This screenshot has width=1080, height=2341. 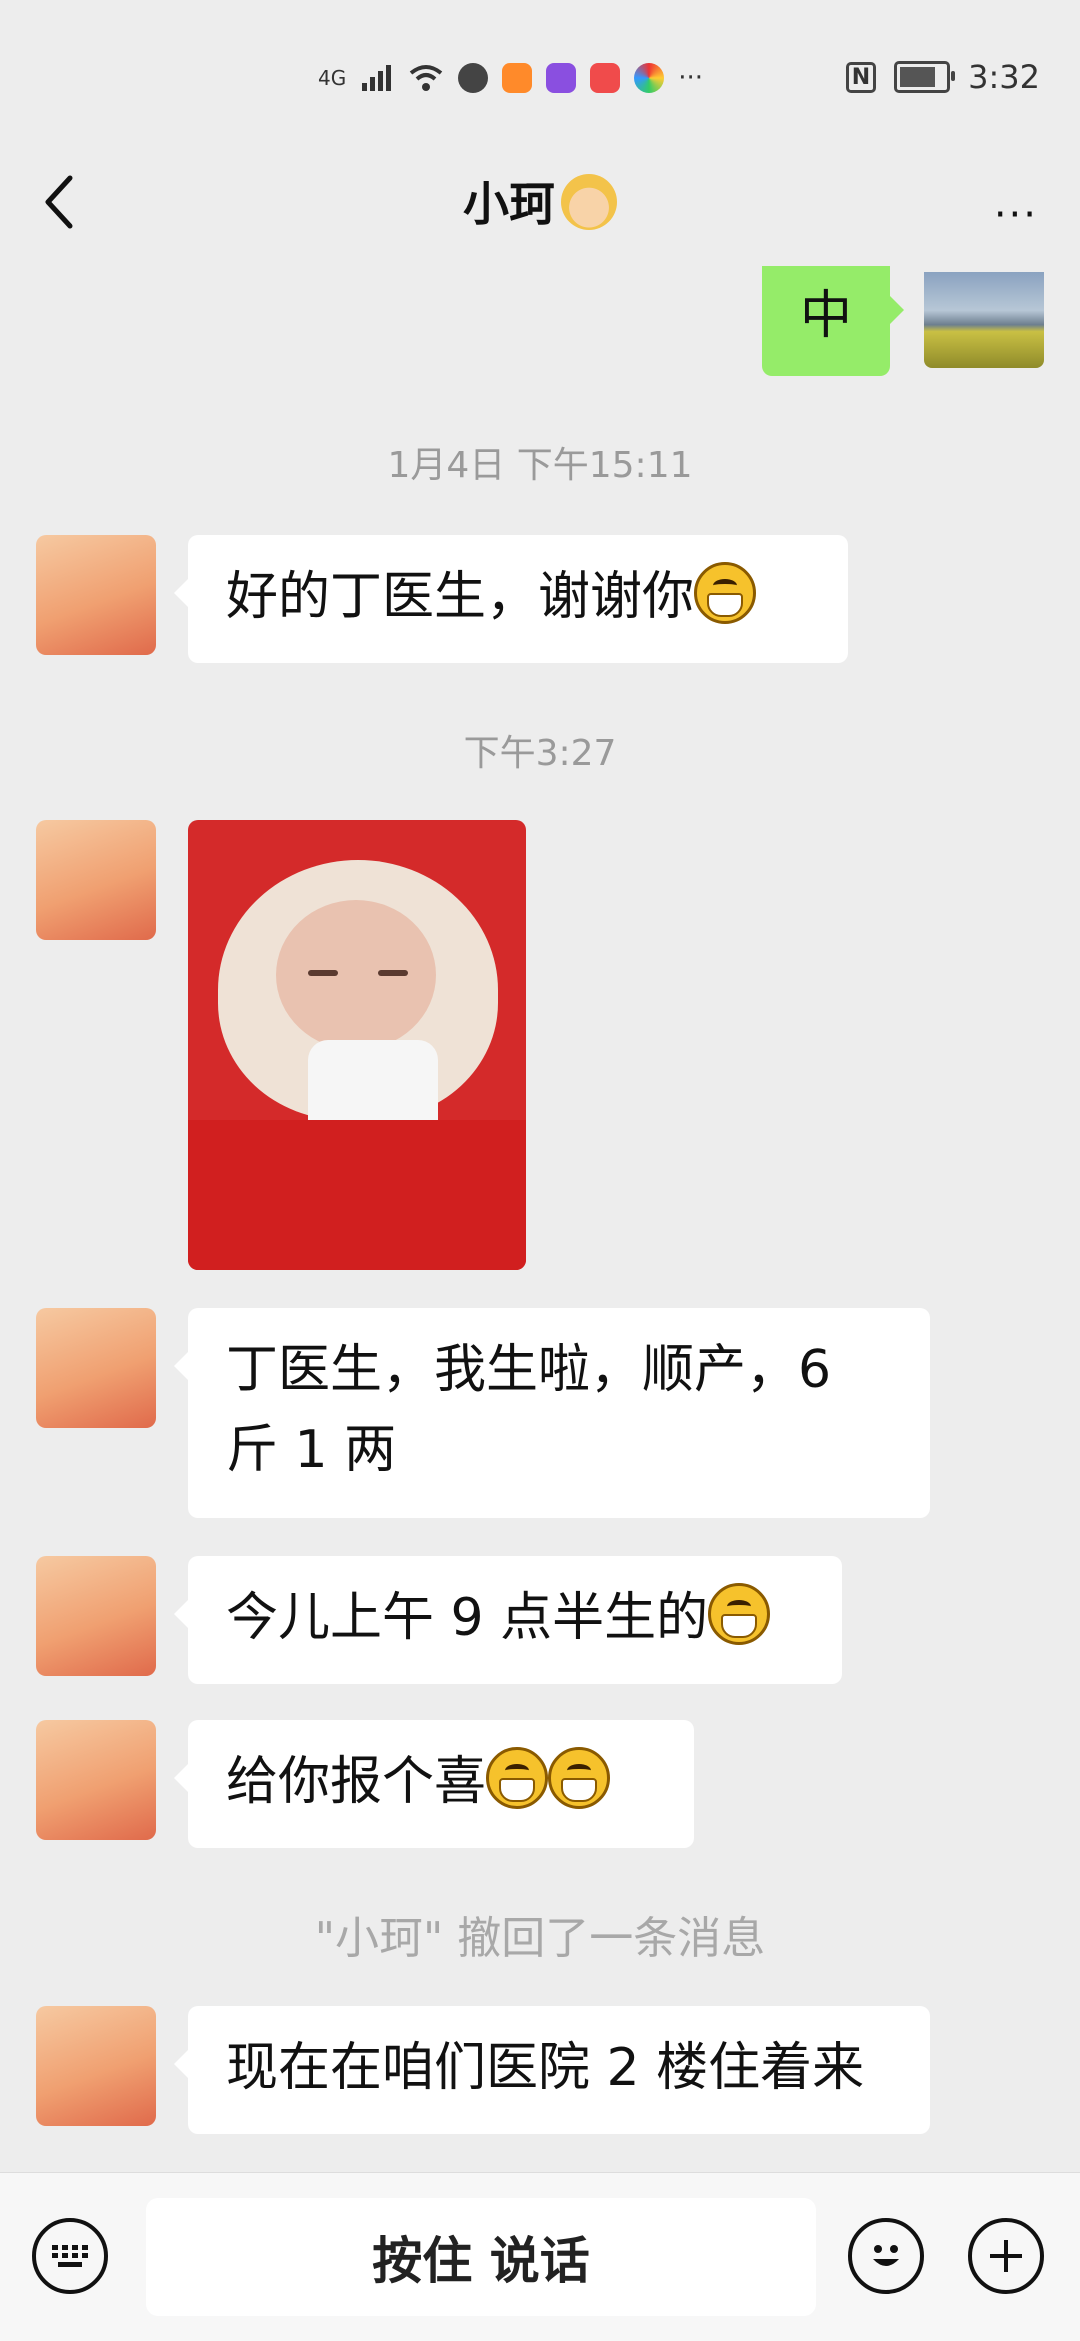 What do you see at coordinates (529, 1370) in the screenshot?
I see `message-text-line1: 丁医生，我生啦，顺产，6` at bounding box center [529, 1370].